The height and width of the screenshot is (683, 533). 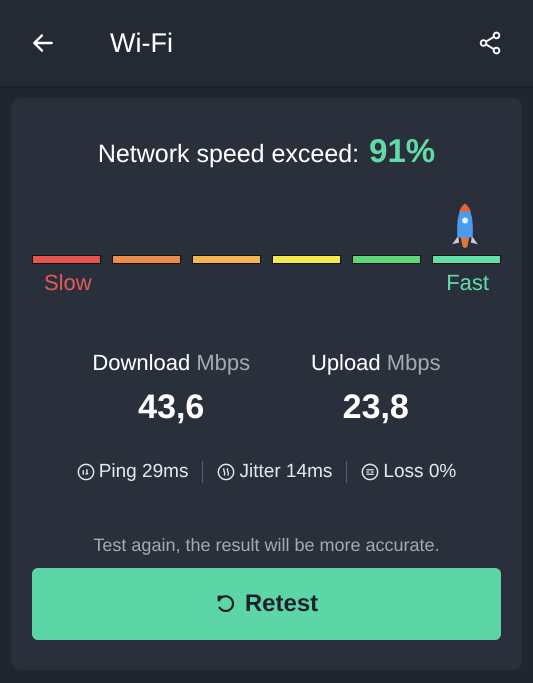 I want to click on speed-label: Download Mbps, so click(x=171, y=363).